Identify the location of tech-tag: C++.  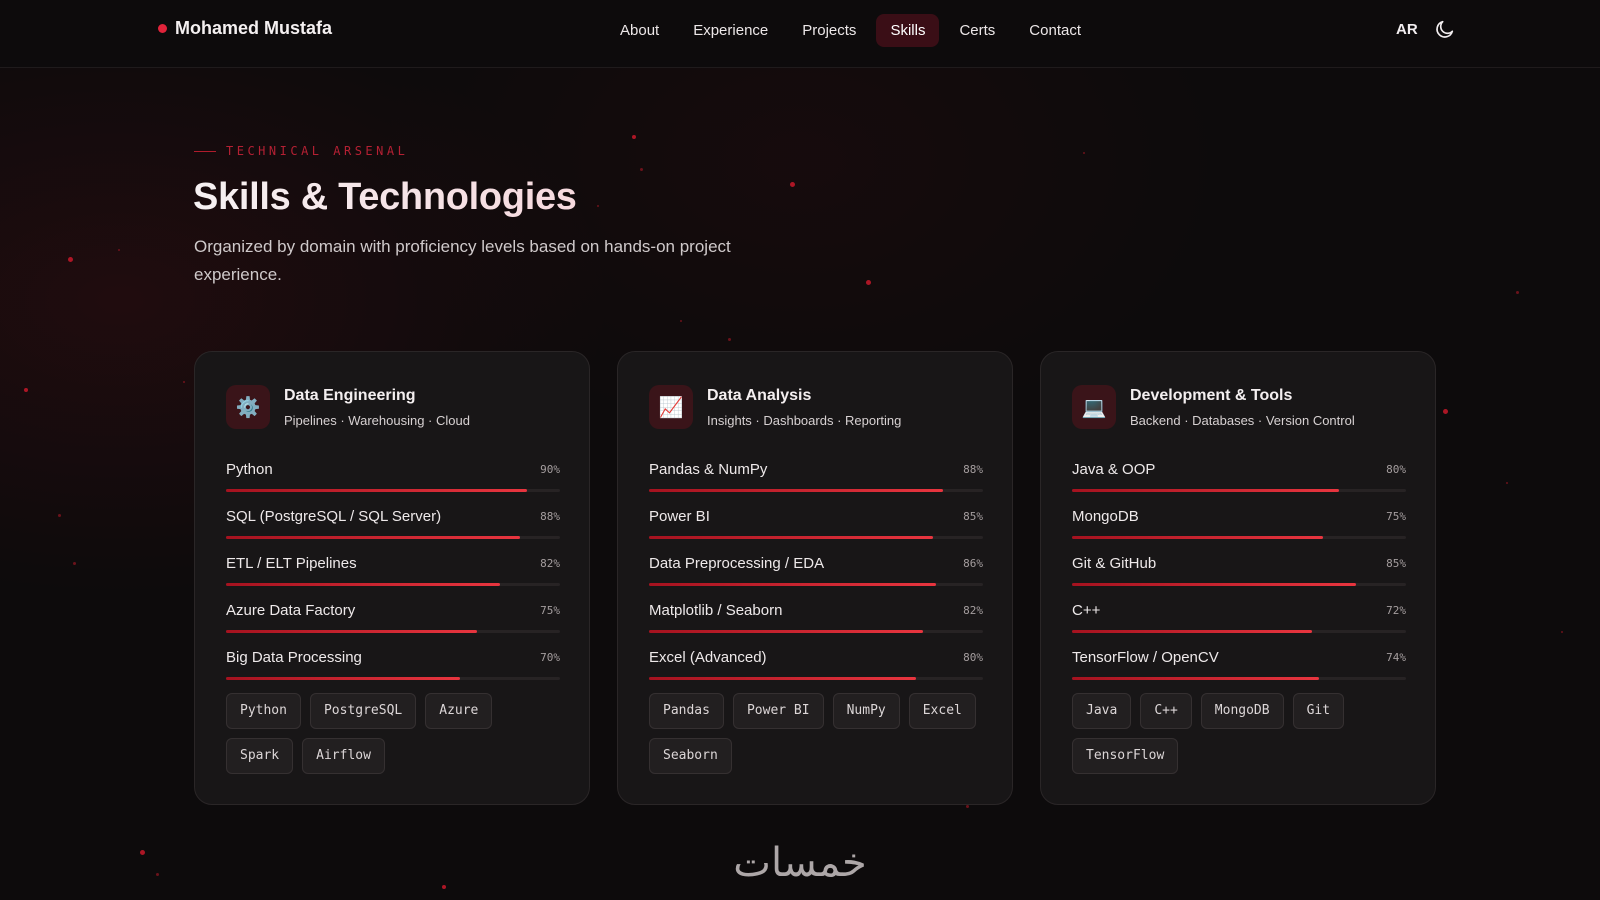
(1166, 711).